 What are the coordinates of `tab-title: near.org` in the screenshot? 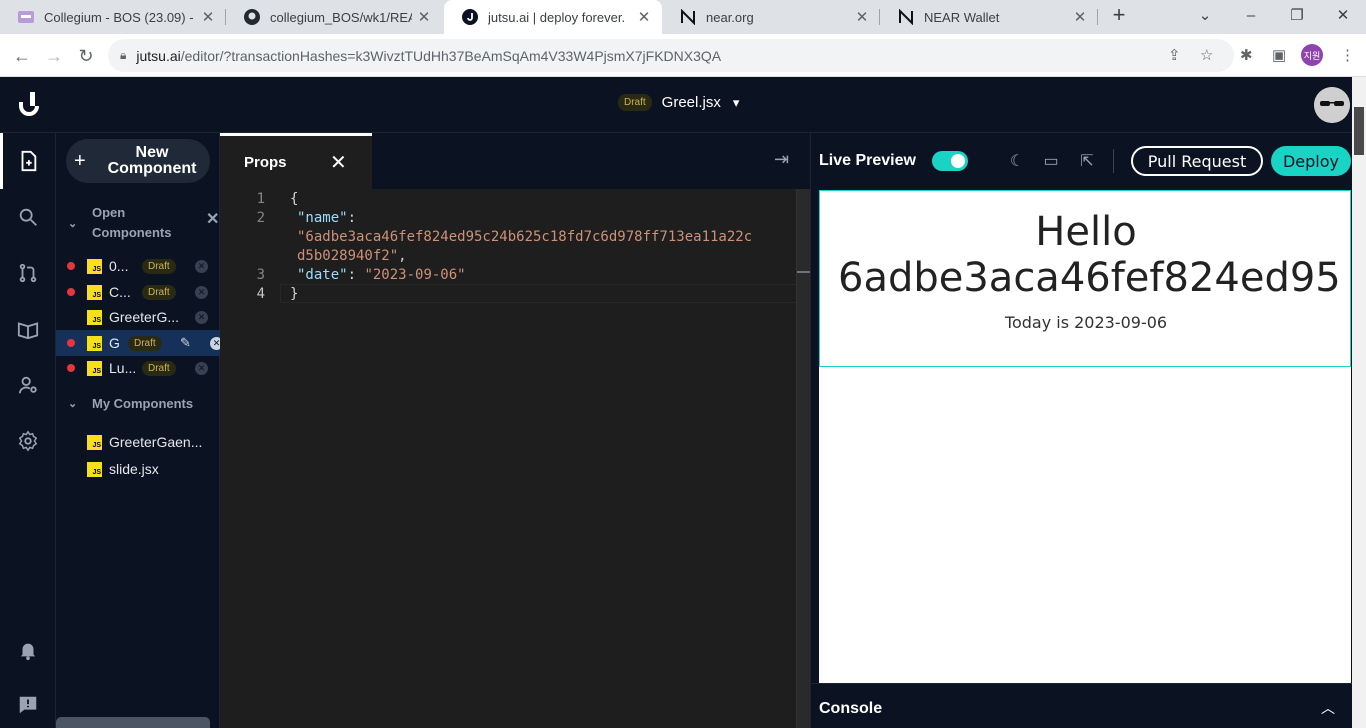 It's located at (730, 17).